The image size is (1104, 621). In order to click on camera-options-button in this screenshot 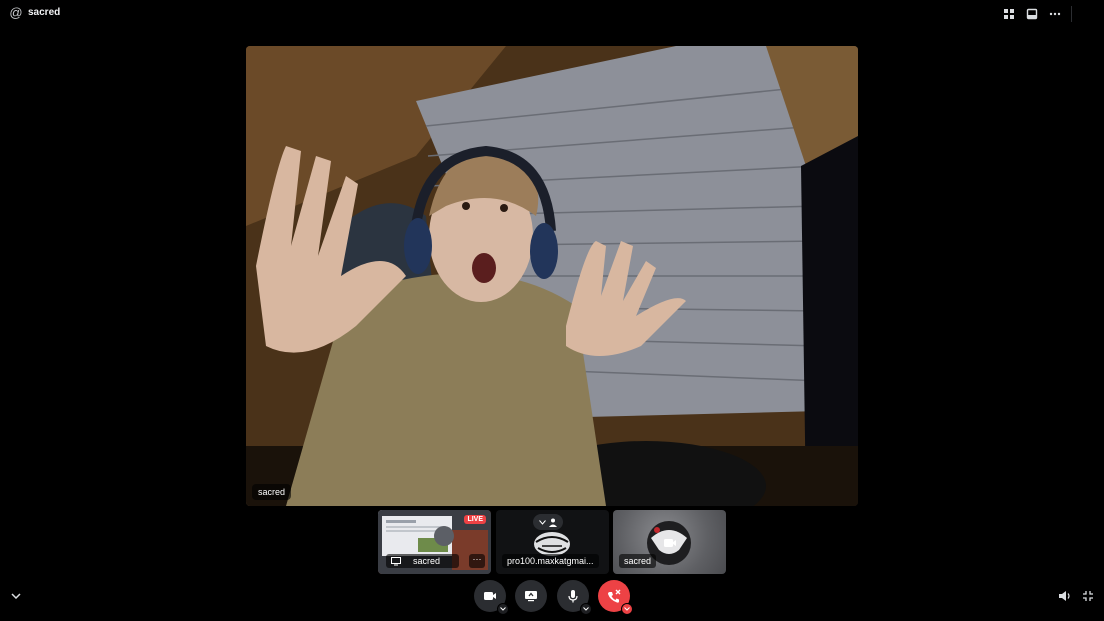, I will do `click(503, 609)`.